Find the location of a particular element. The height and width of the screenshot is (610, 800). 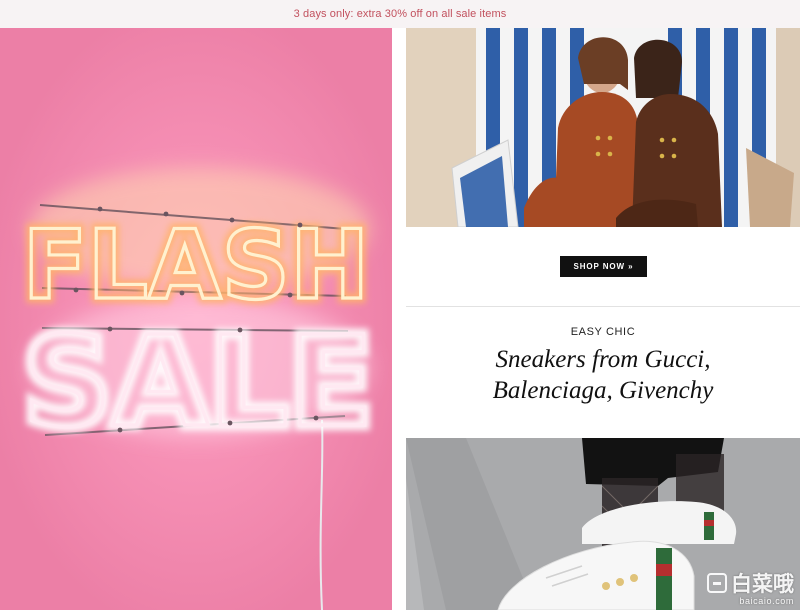

column-gutter is located at coordinates (399, 319).